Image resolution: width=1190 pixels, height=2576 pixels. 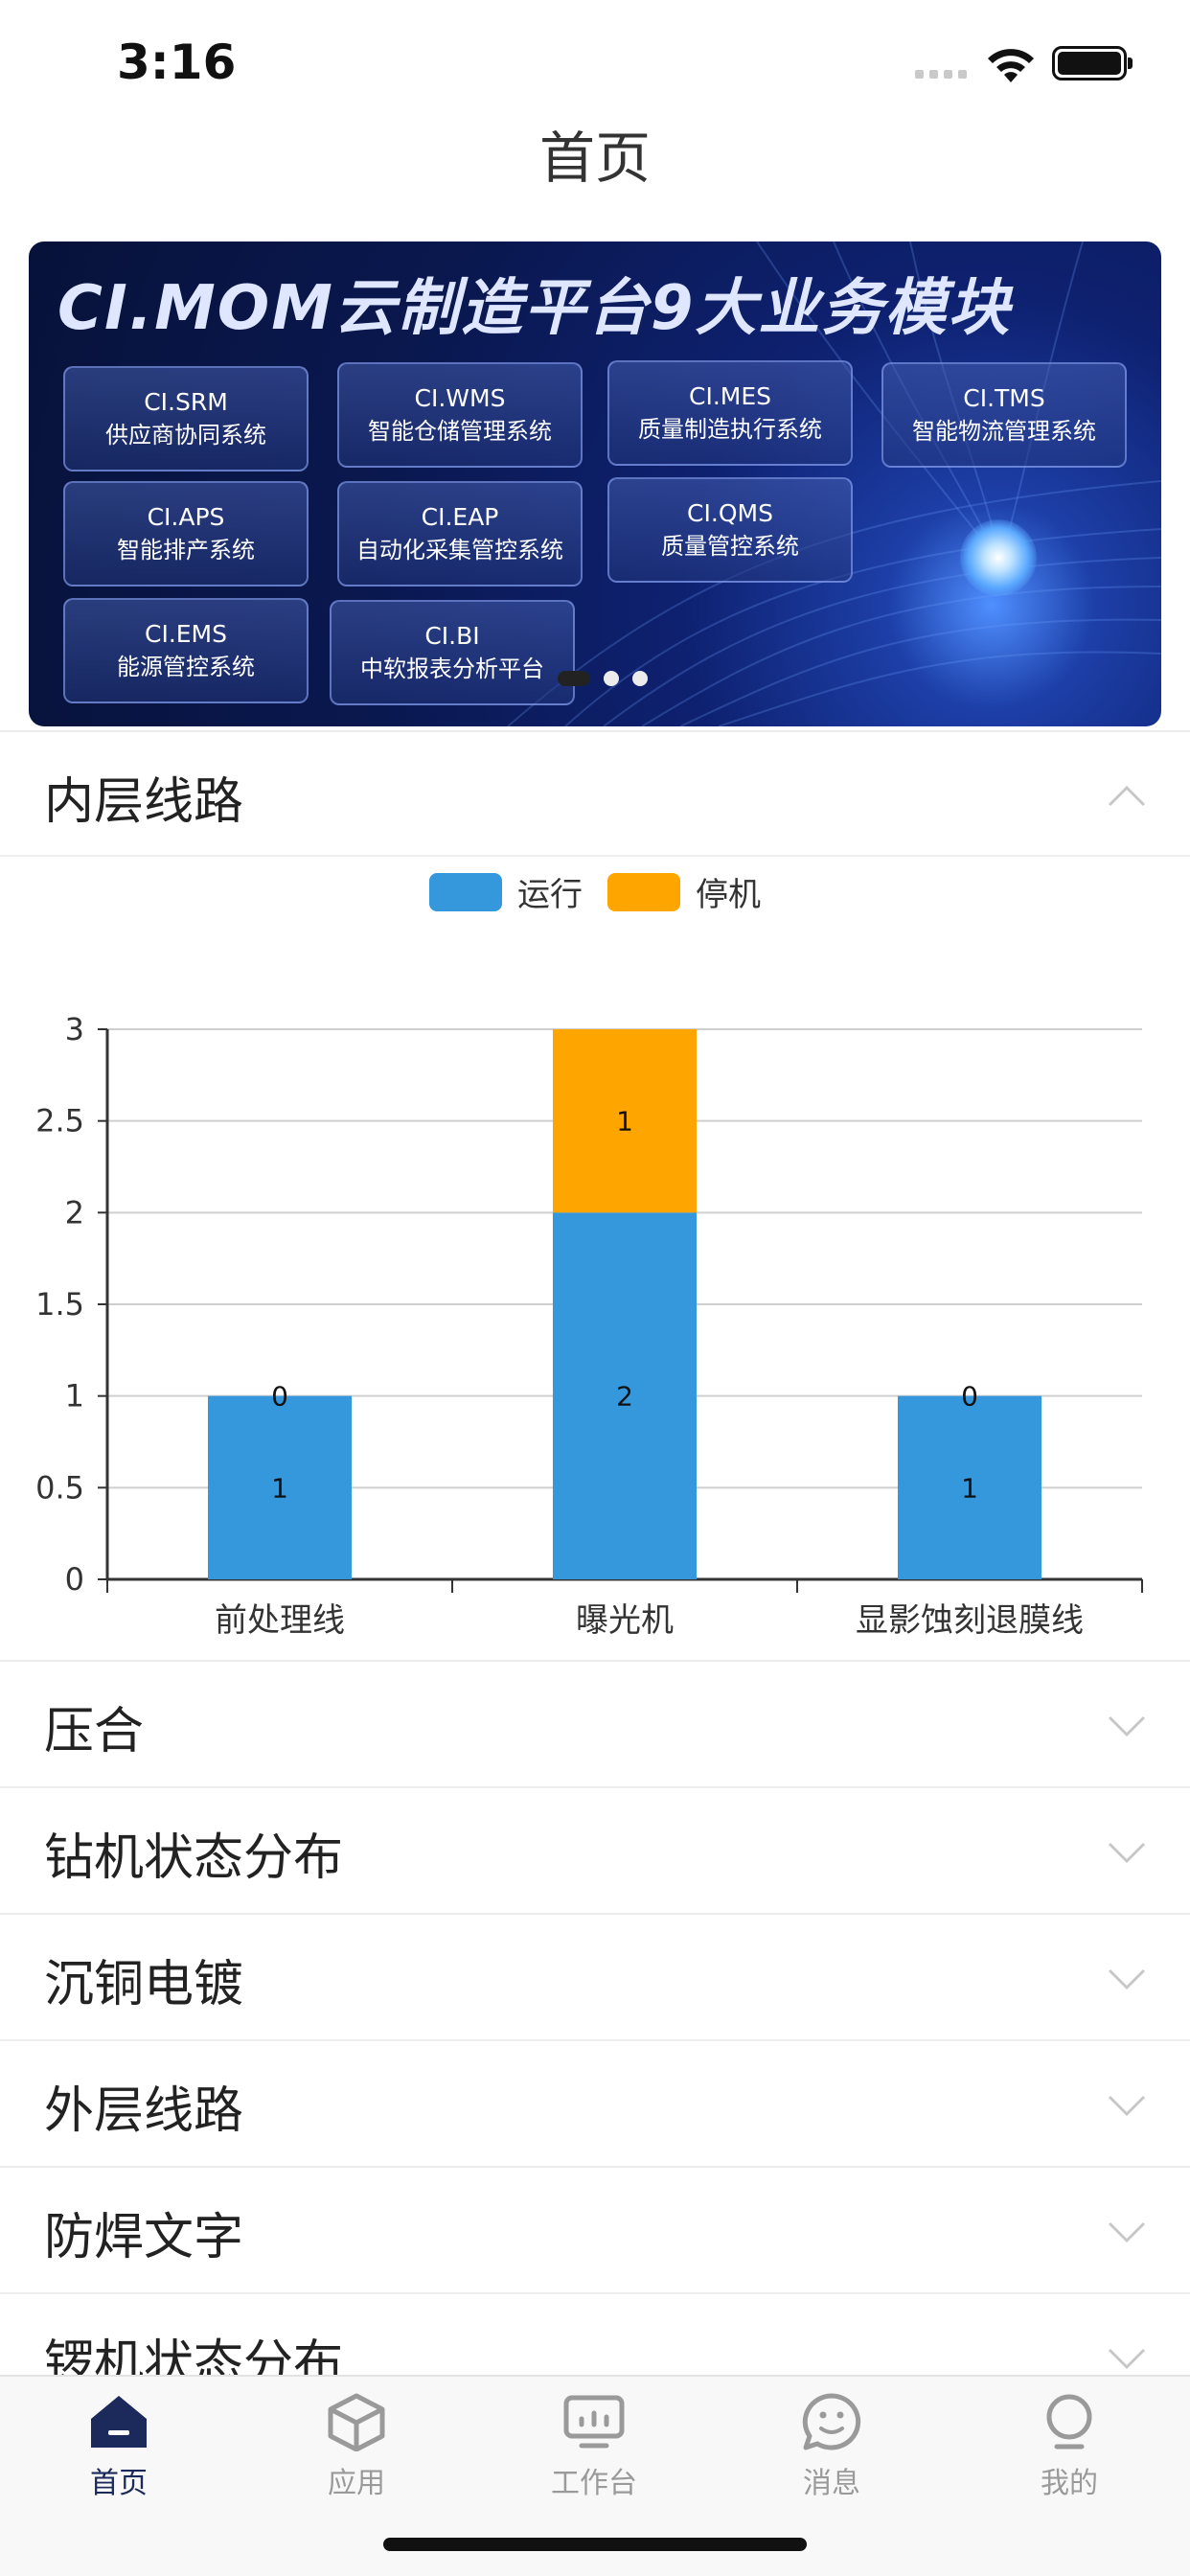 What do you see at coordinates (595, 2544) in the screenshot?
I see `home-indicator` at bounding box center [595, 2544].